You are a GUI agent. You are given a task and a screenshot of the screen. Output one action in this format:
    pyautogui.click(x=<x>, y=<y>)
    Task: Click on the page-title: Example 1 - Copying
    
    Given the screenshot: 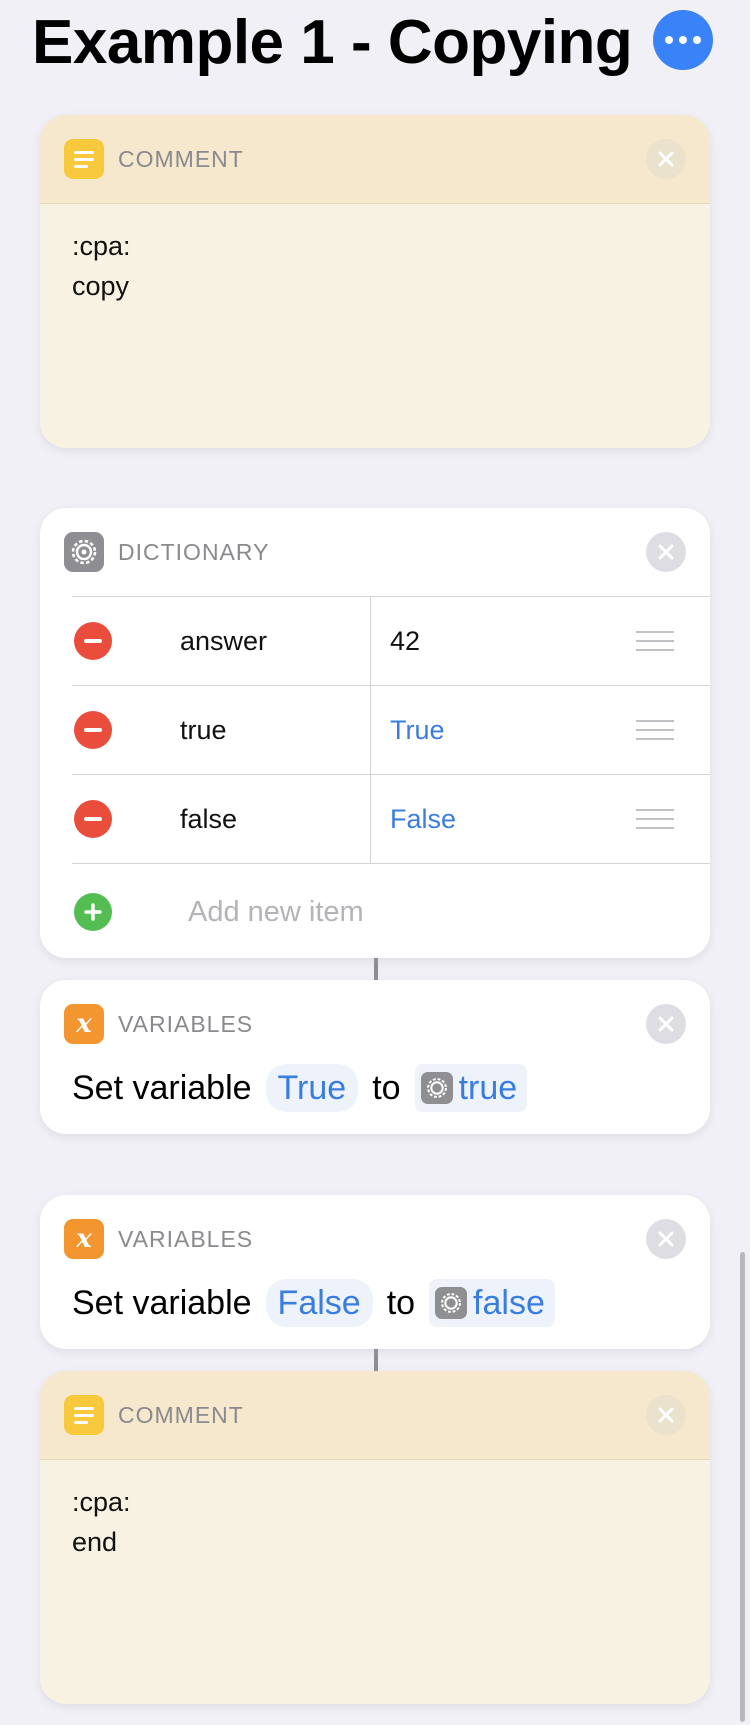 What is the action you would take?
    pyautogui.click(x=332, y=42)
    